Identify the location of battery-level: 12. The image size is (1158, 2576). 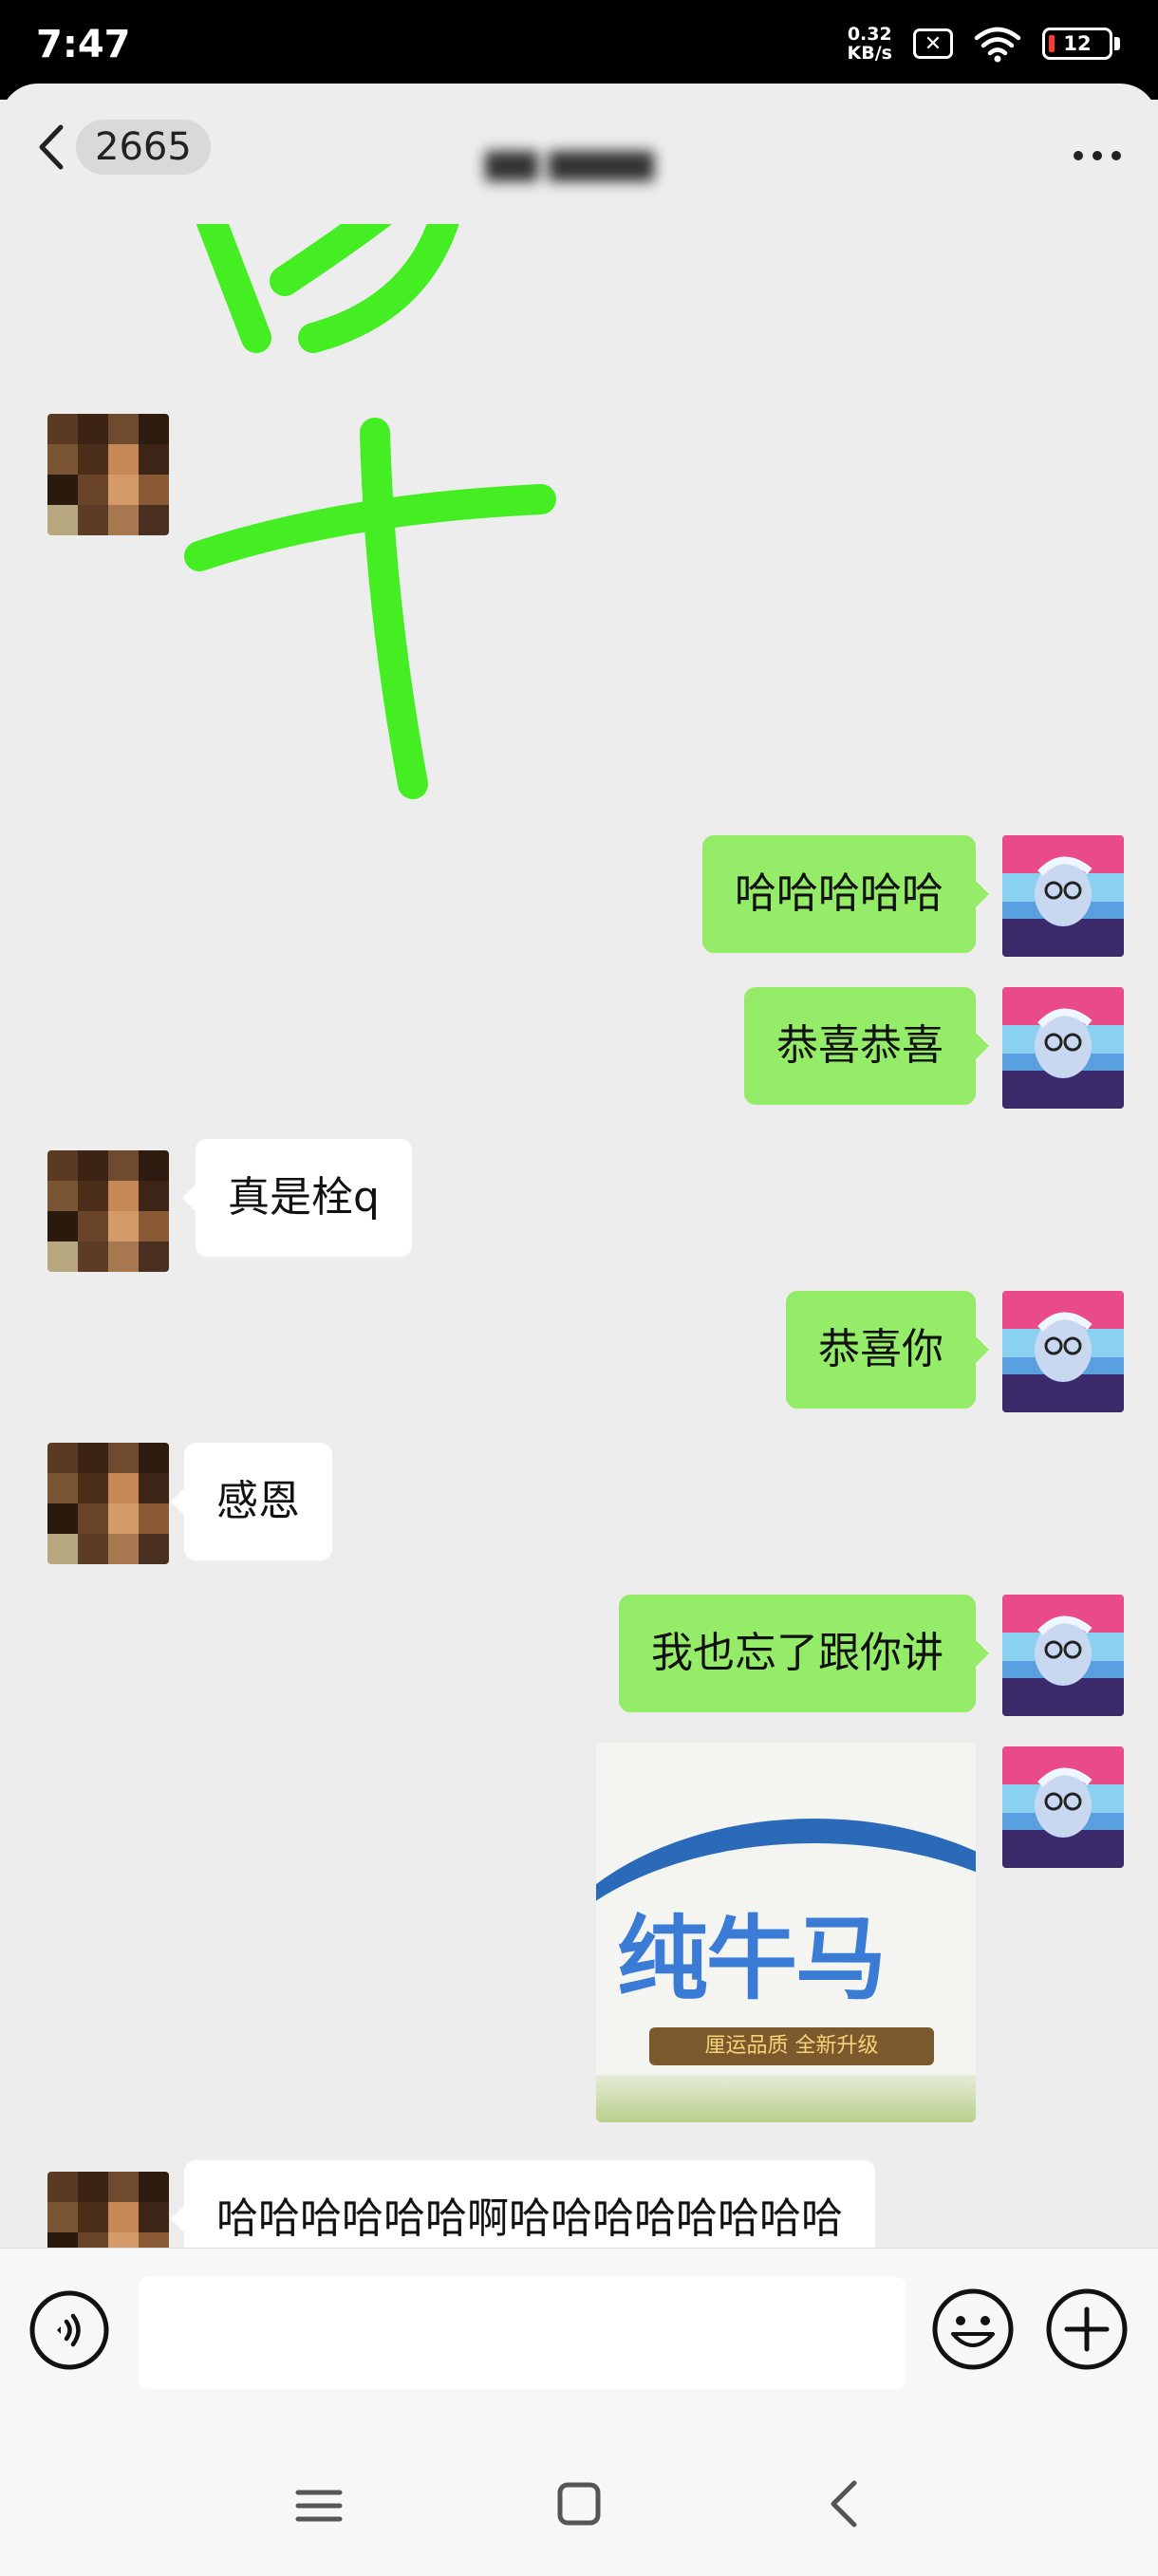
(1077, 44).